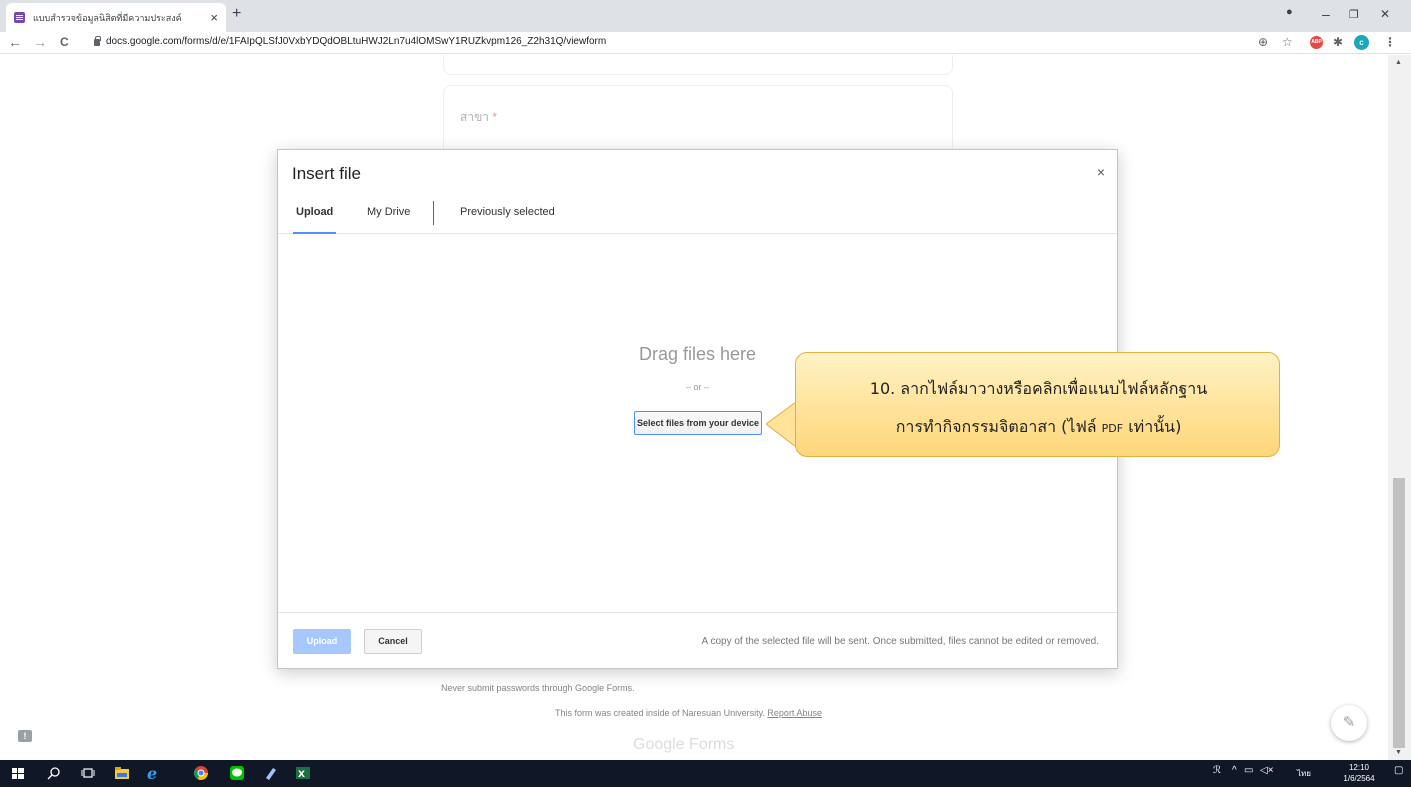  What do you see at coordinates (107, 17) in the screenshot?
I see `tab-title: แบบสำรวจข้อมูลนิสิตที่มีความประสงค์` at bounding box center [107, 17].